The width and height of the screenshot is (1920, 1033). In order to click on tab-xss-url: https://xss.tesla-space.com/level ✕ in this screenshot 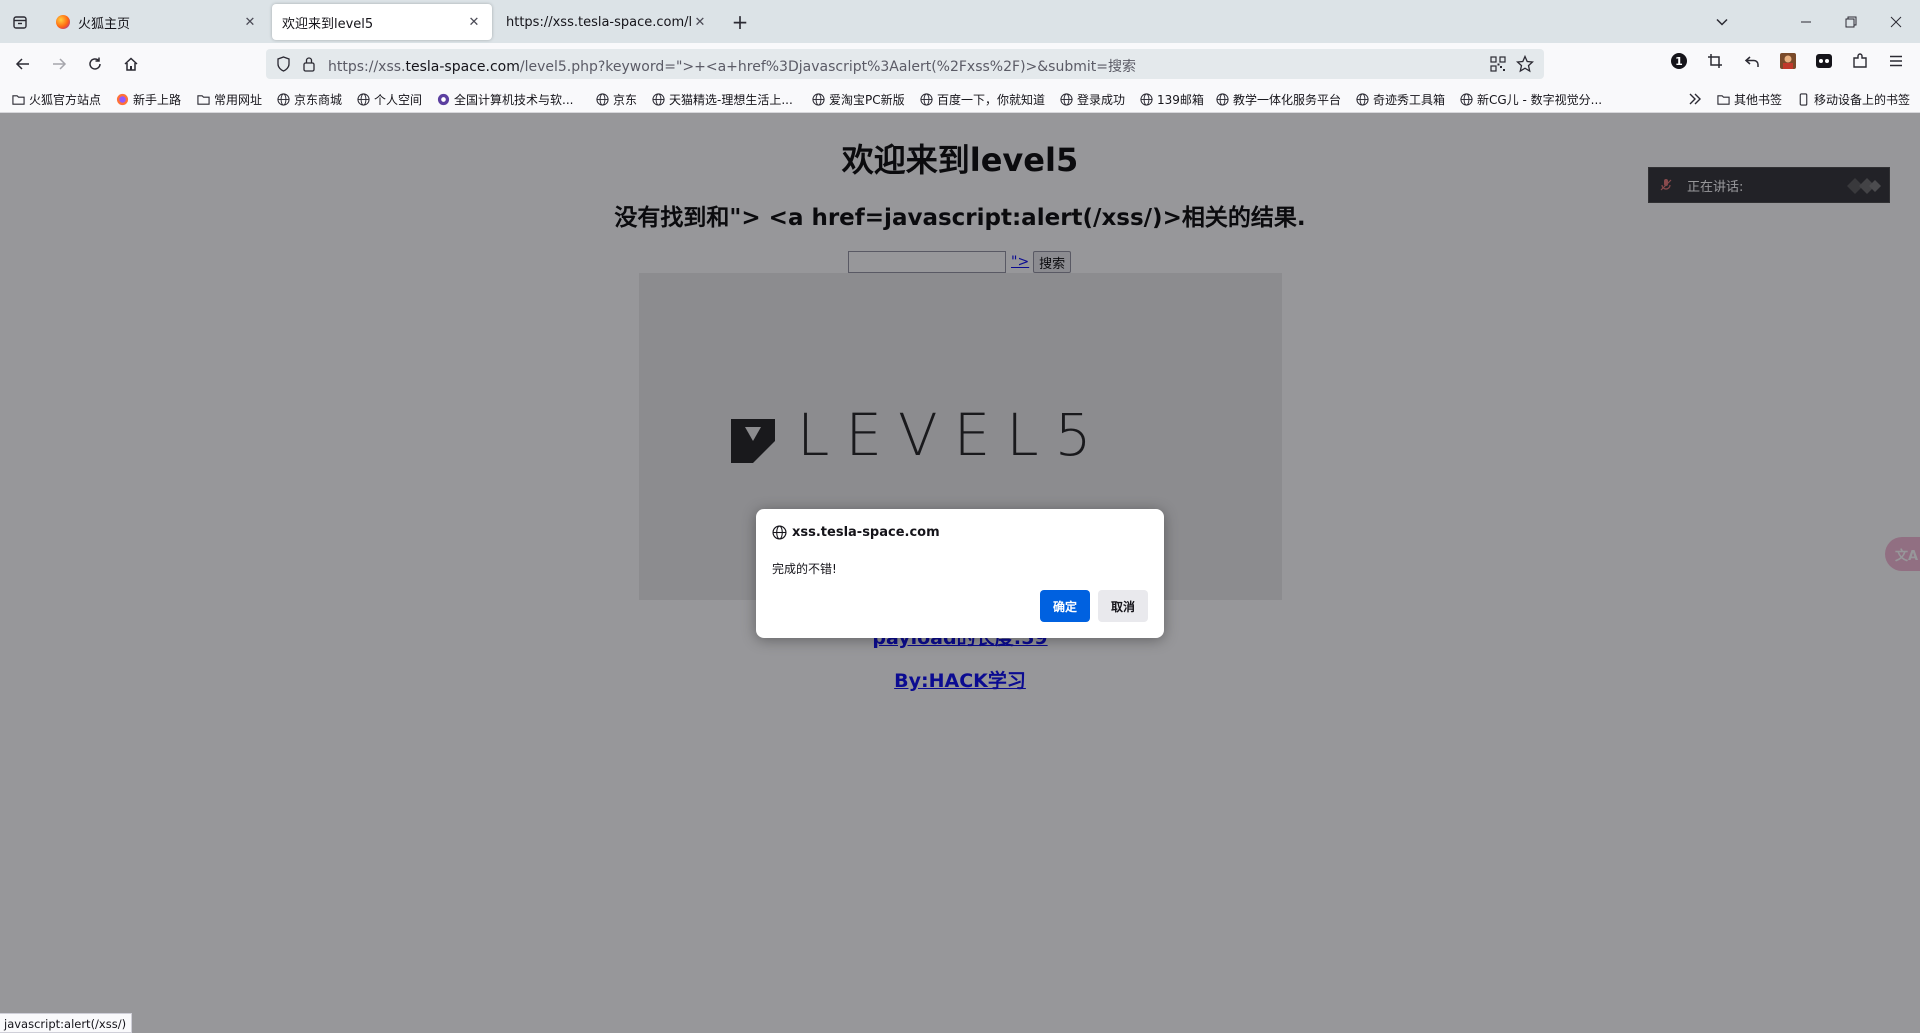, I will do `click(607, 22)`.